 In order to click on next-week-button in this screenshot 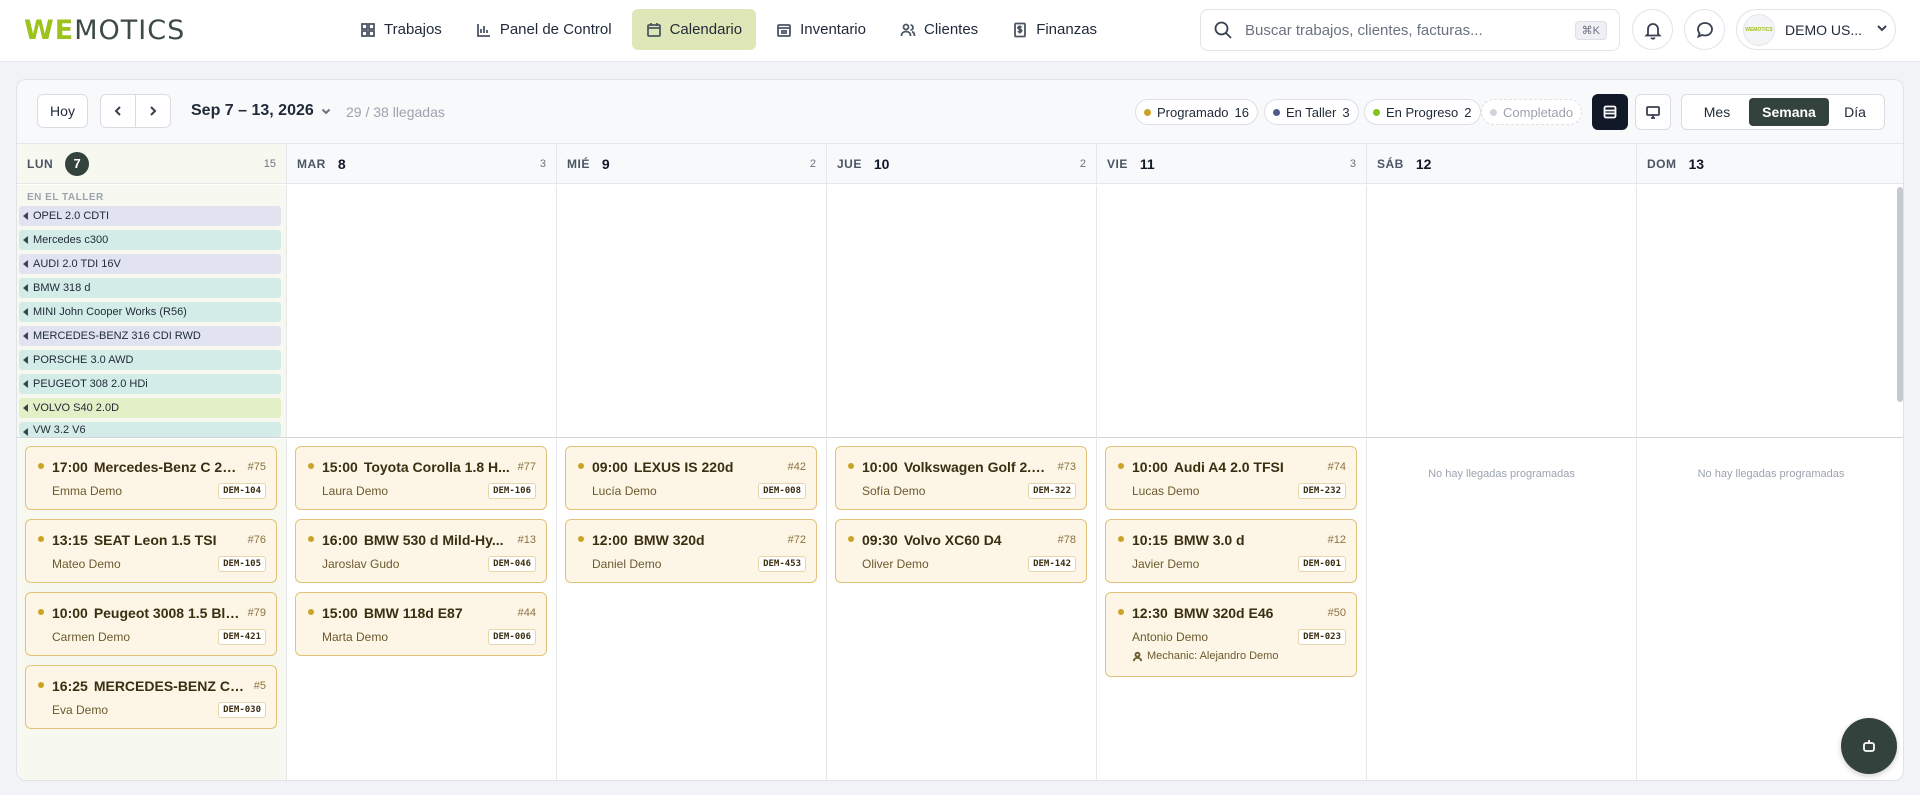, I will do `click(153, 111)`.